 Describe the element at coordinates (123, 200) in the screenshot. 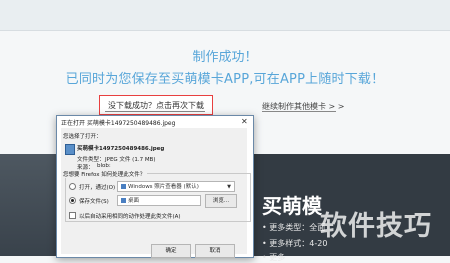

I see `folder-icon` at that location.